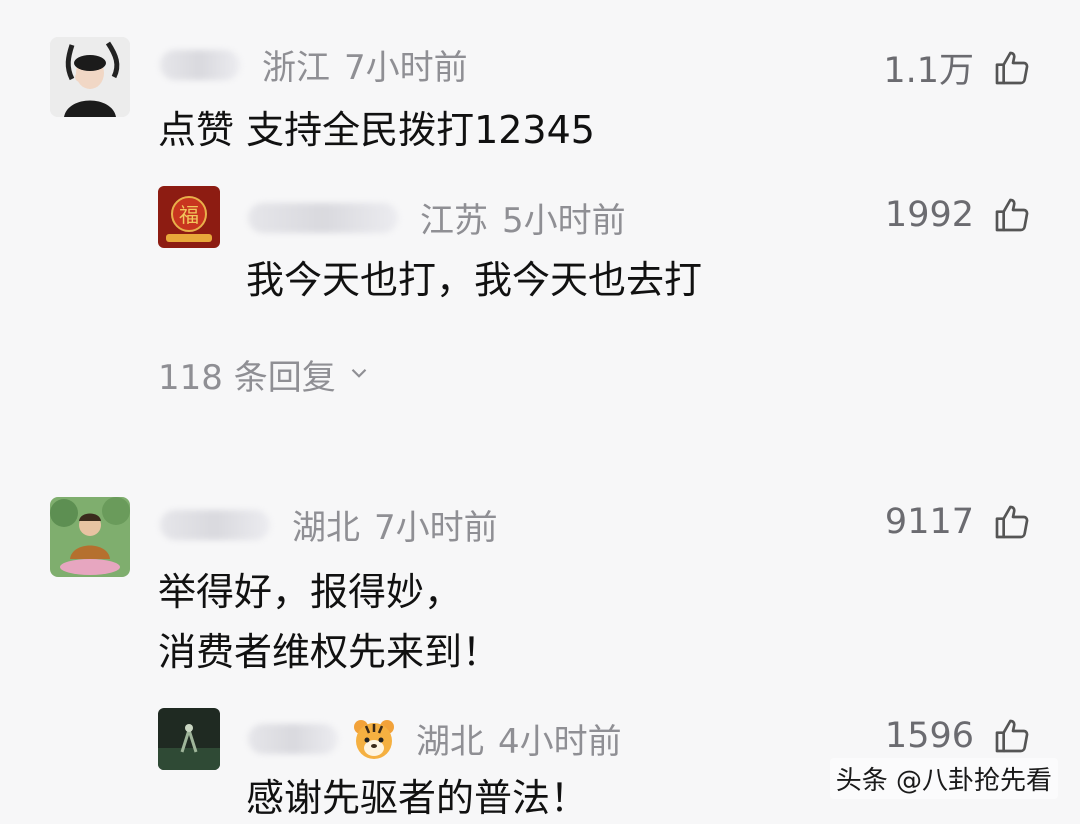 The image size is (1080, 824). I want to click on like-count: 1992, so click(929, 215).